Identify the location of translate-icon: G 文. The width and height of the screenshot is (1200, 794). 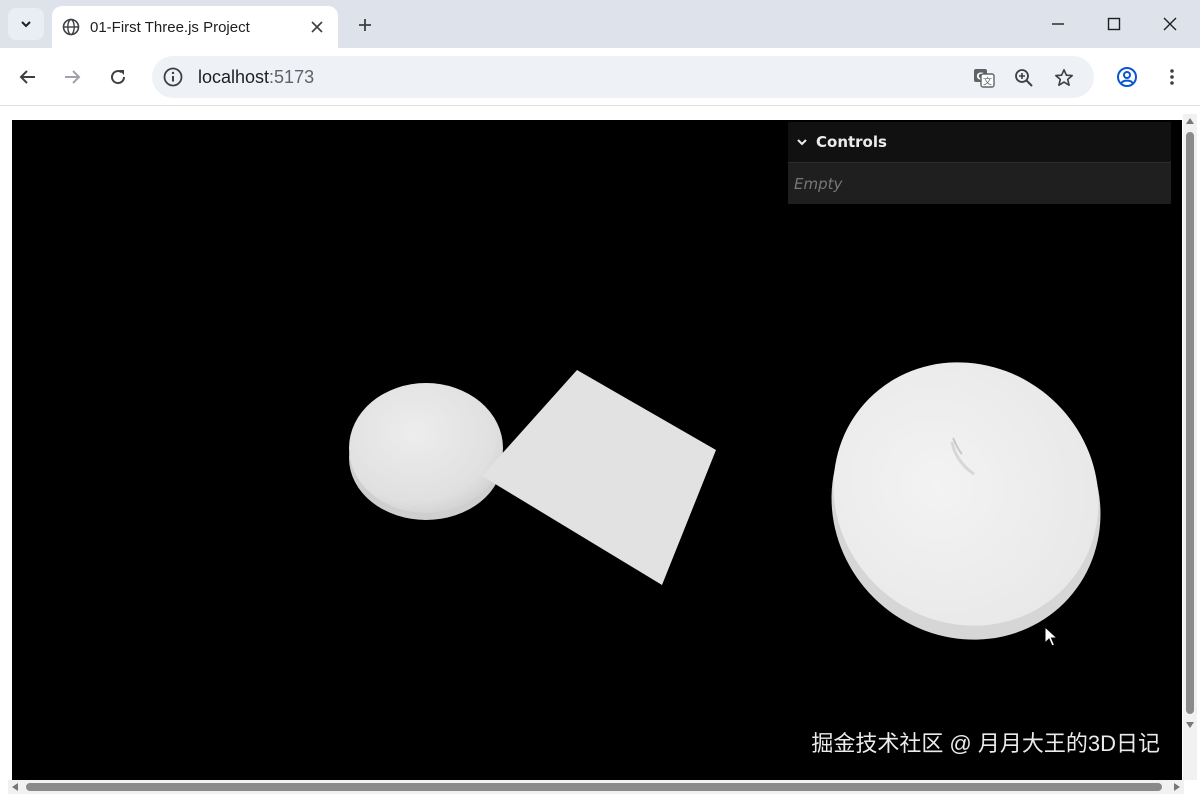
(984, 78).